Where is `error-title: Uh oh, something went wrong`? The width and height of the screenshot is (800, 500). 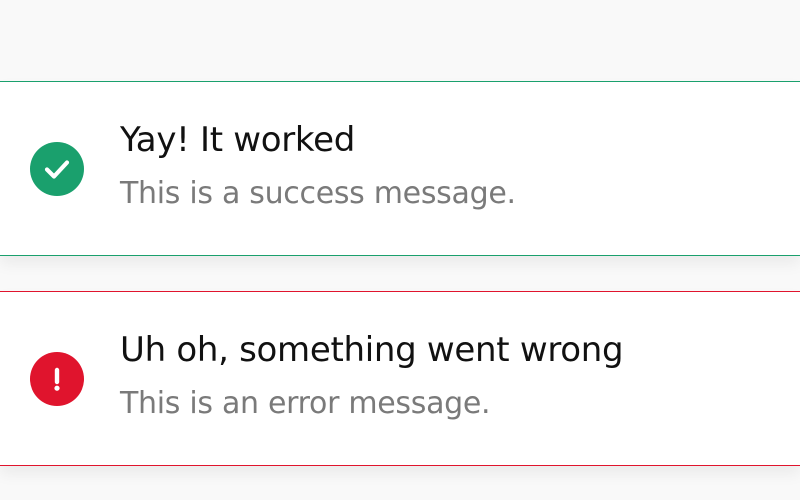
error-title: Uh oh, something went wrong is located at coordinates (372, 350).